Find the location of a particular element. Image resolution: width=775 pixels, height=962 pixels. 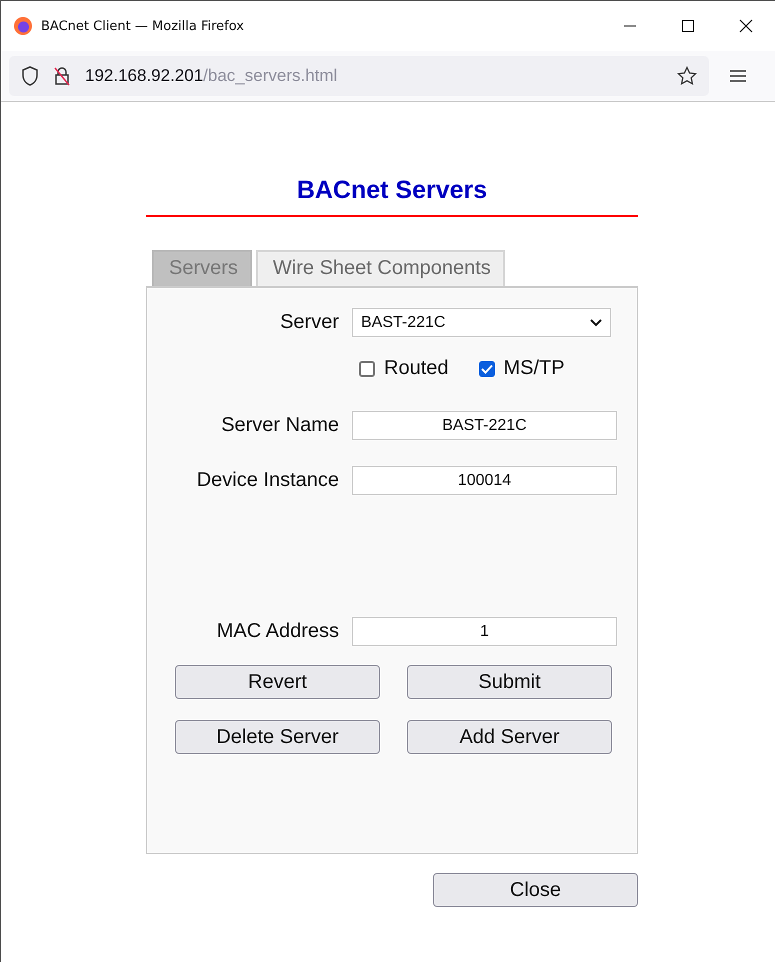

url-text: 192.168.92.201/bac_servers.html is located at coordinates (211, 76).